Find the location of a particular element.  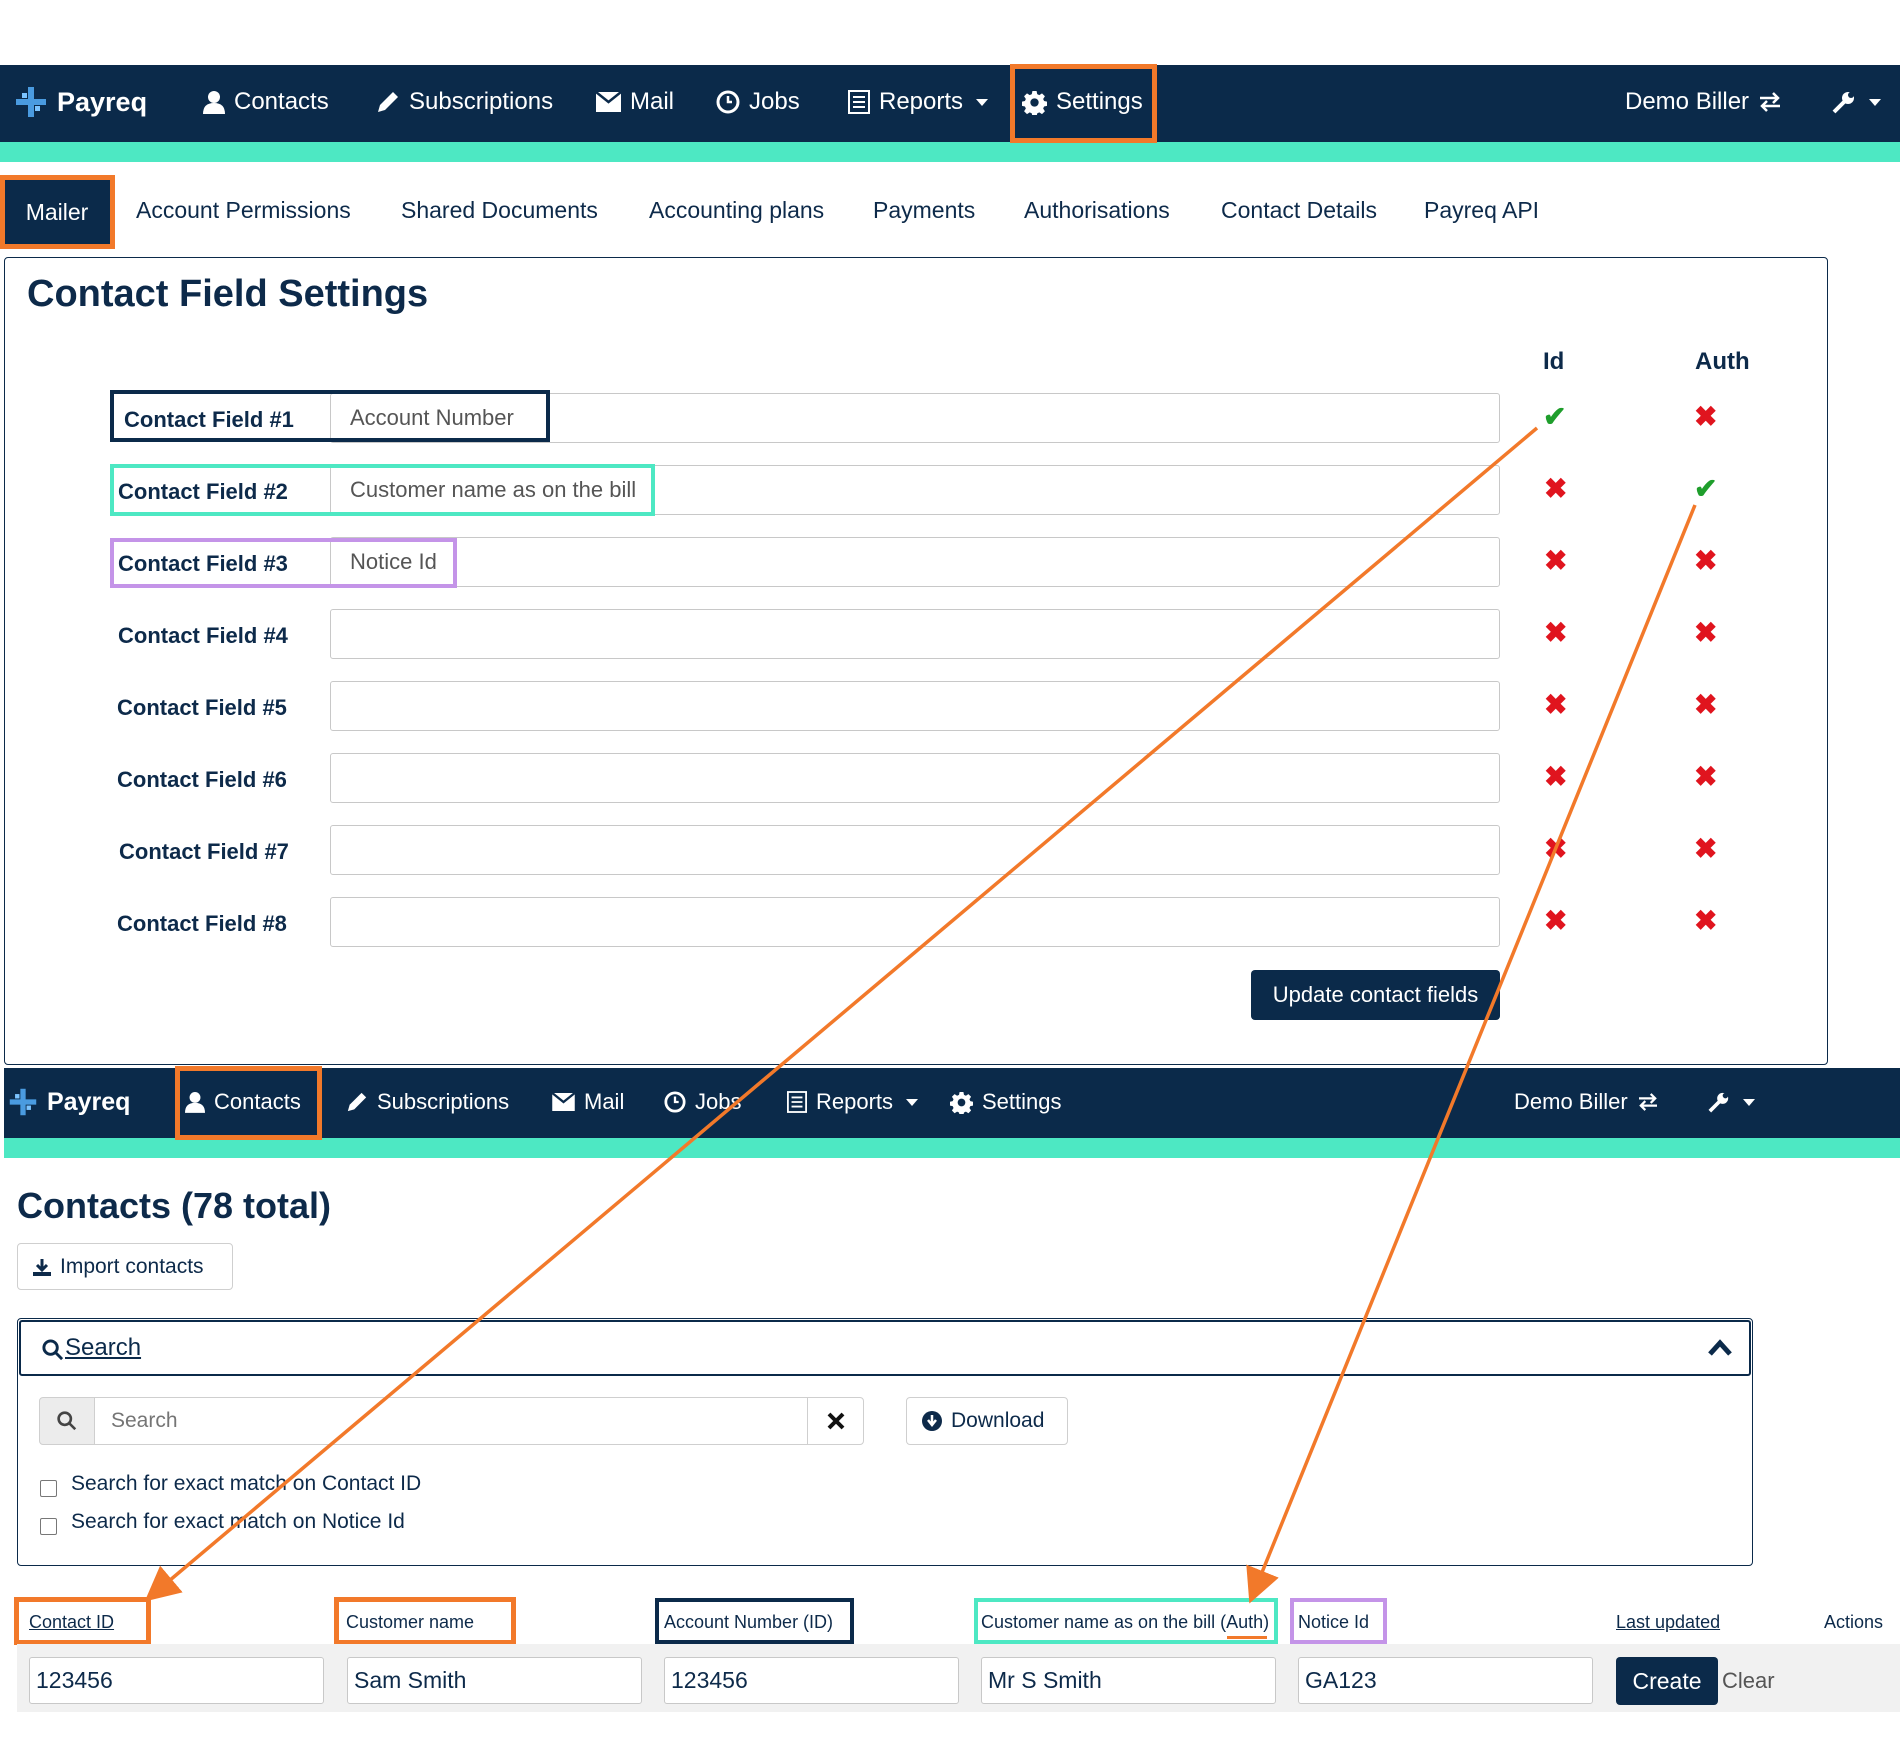

clear-search-button is located at coordinates (835, 1421).